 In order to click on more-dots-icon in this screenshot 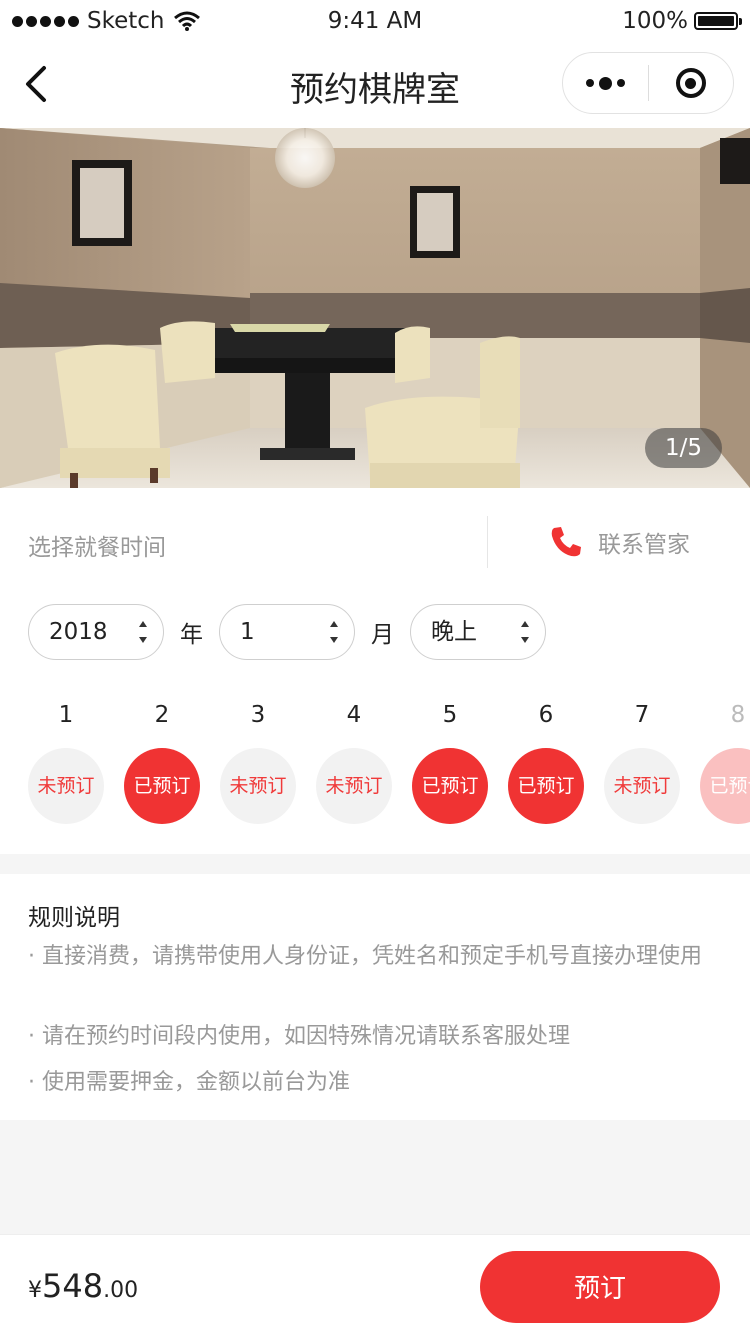, I will do `click(605, 83)`.